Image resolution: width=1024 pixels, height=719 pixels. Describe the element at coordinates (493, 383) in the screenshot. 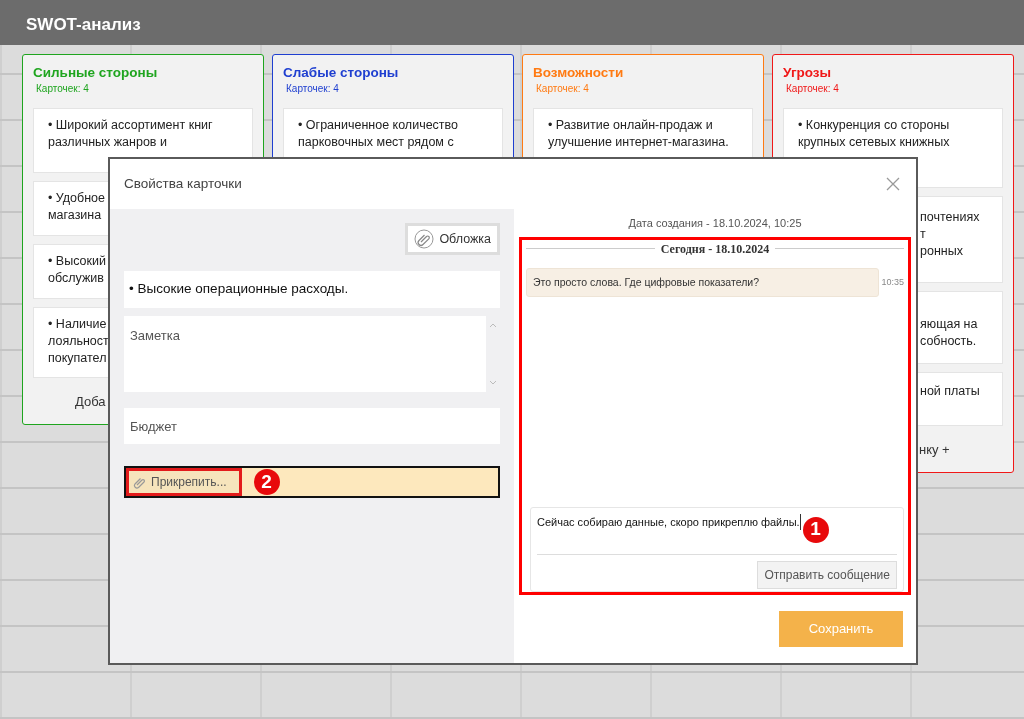

I see `scroll-down-icon` at that location.